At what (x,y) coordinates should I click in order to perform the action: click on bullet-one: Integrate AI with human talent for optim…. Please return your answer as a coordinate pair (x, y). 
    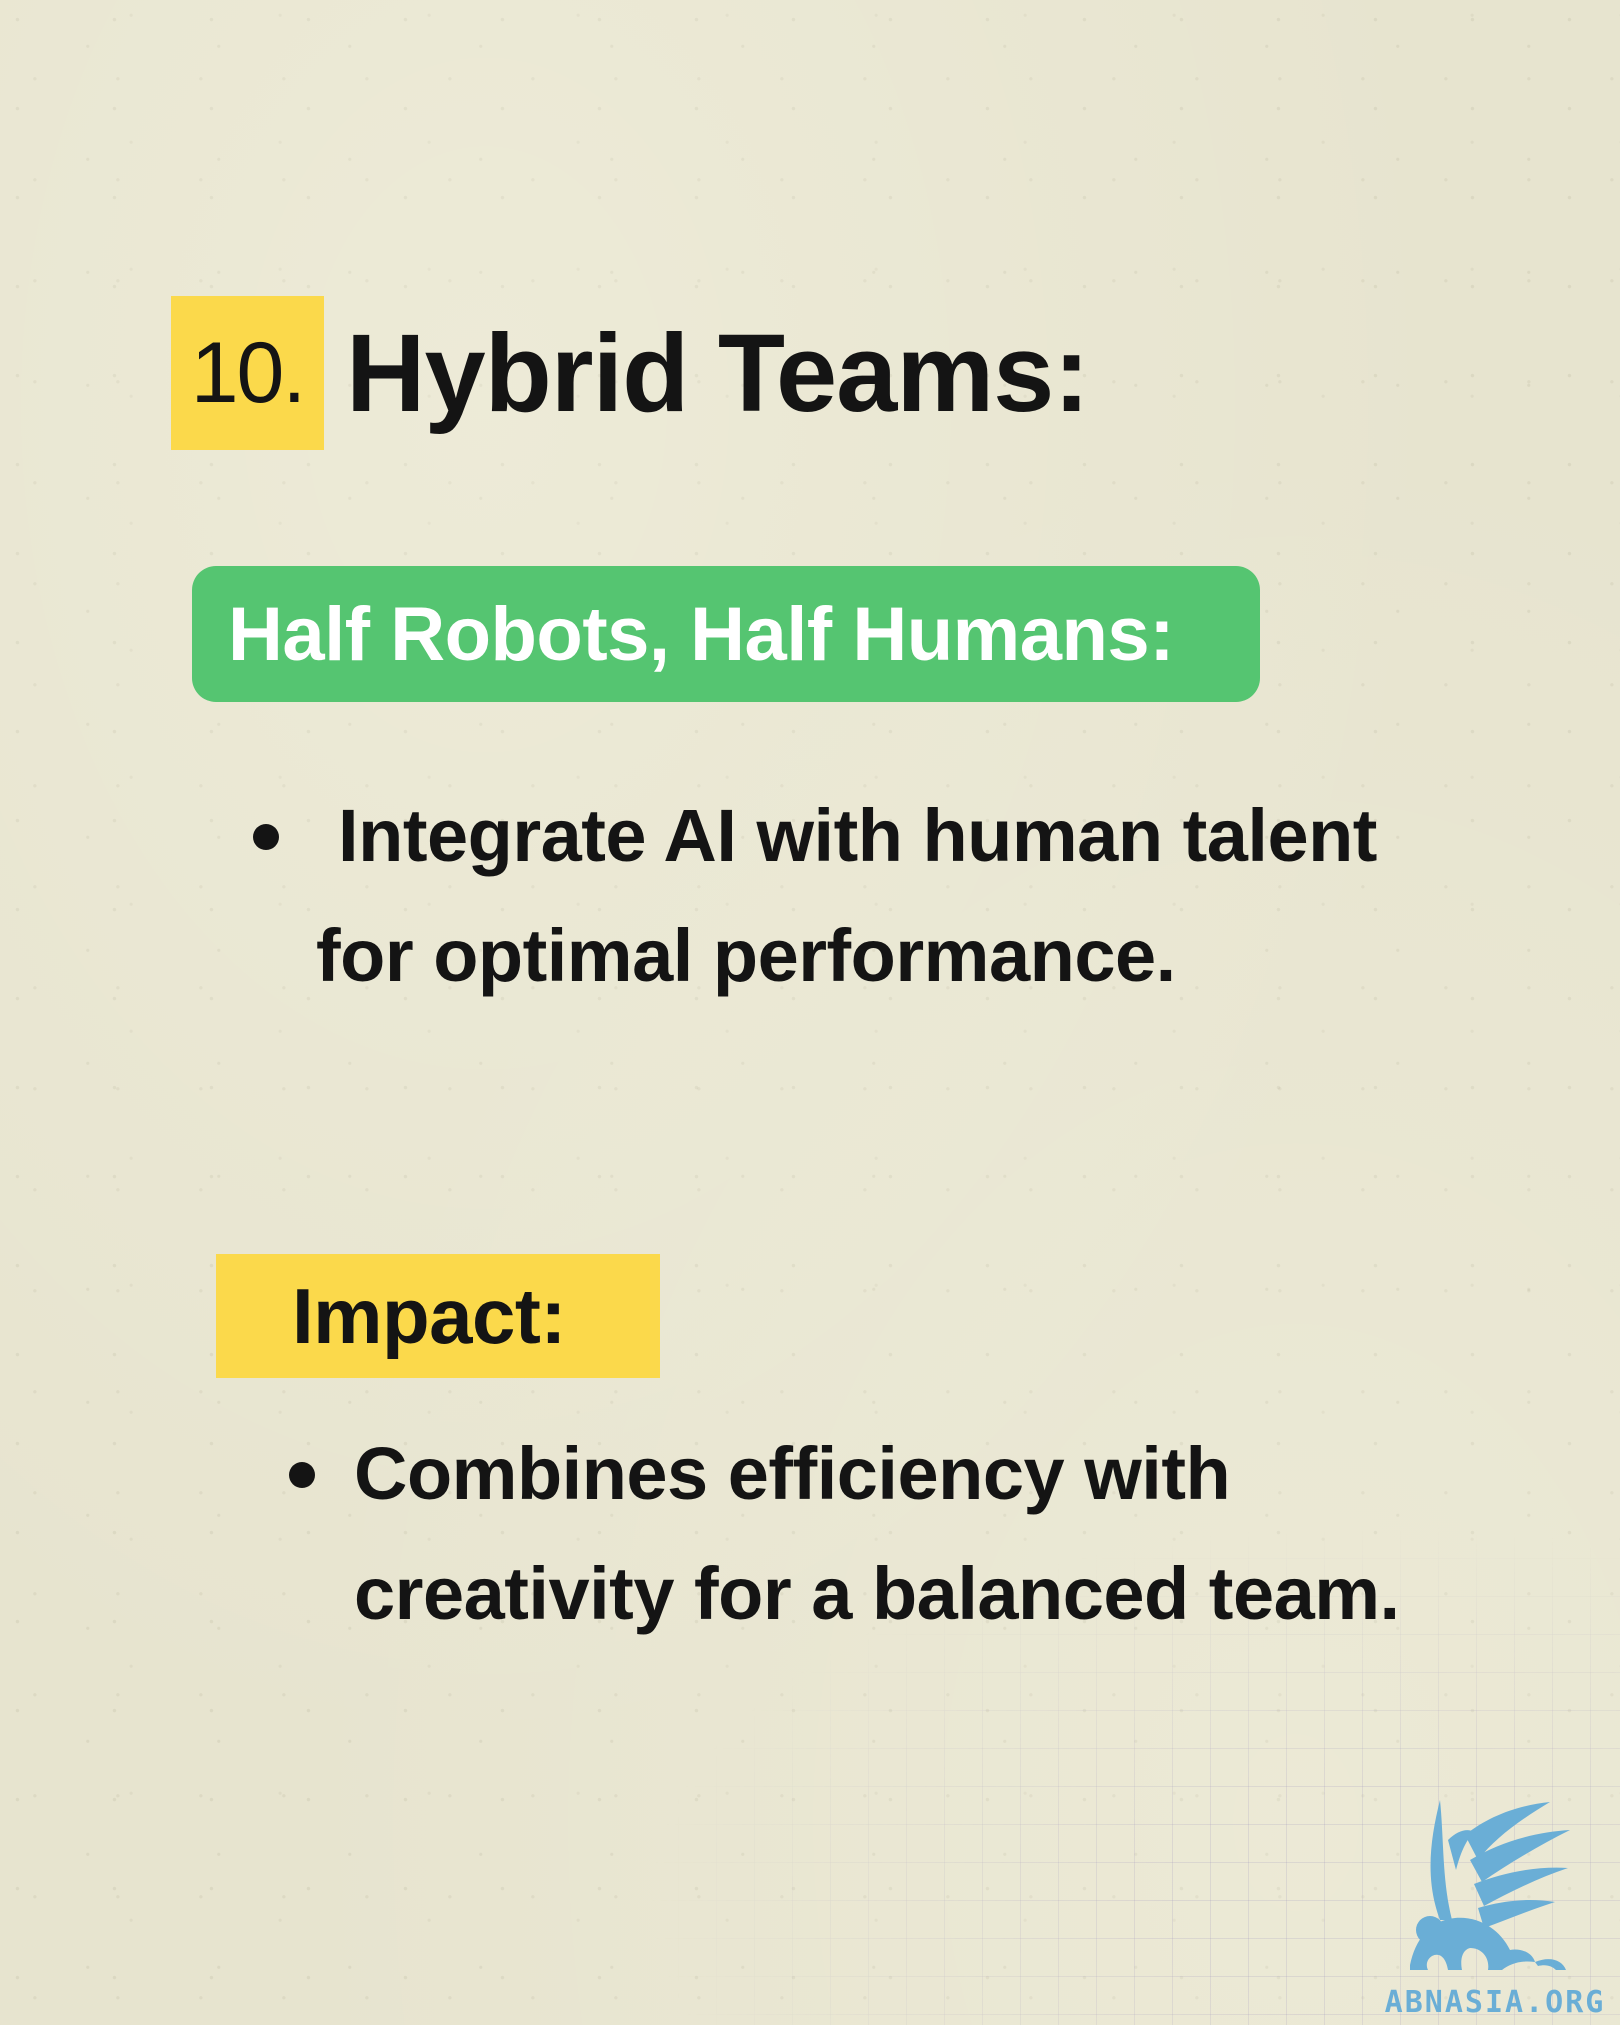
    Looking at the image, I should click on (846, 896).